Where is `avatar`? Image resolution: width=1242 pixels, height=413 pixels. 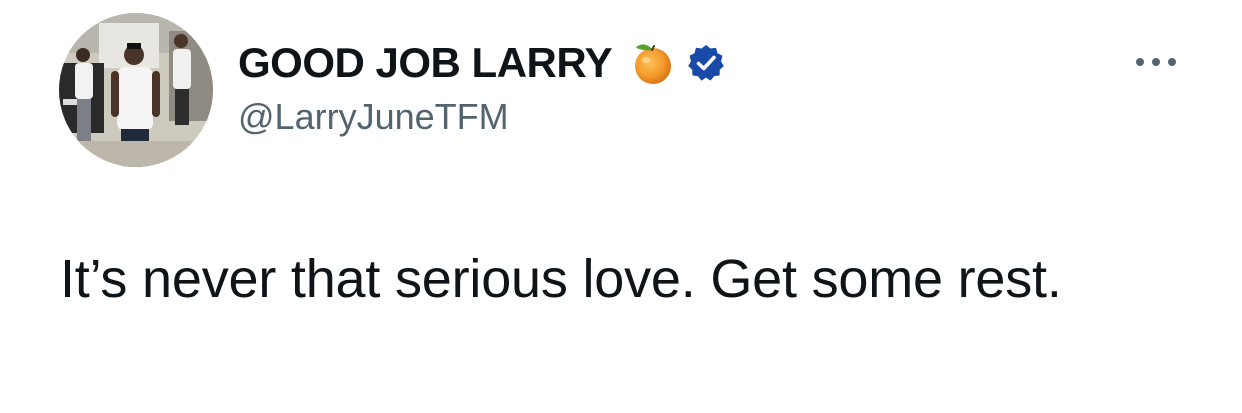 avatar is located at coordinates (136, 90).